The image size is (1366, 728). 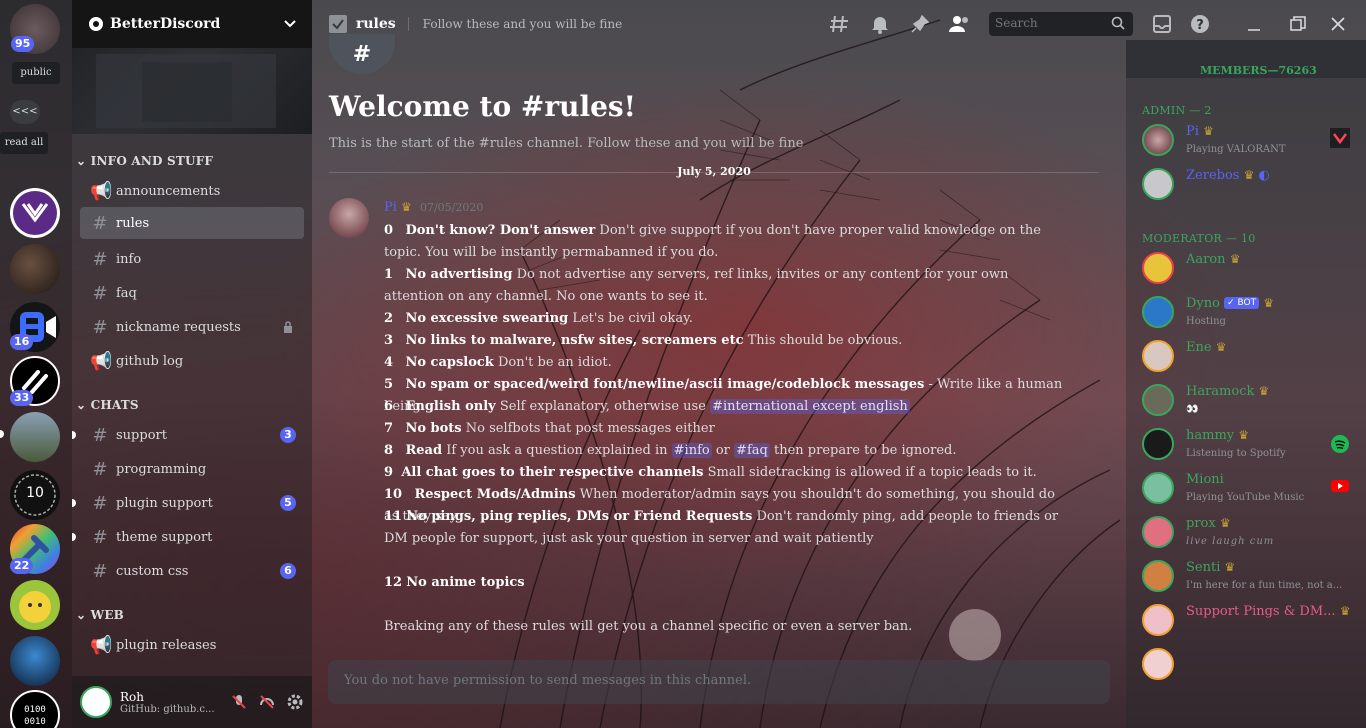 What do you see at coordinates (1254, 24) in the screenshot?
I see `minimize-icon` at bounding box center [1254, 24].